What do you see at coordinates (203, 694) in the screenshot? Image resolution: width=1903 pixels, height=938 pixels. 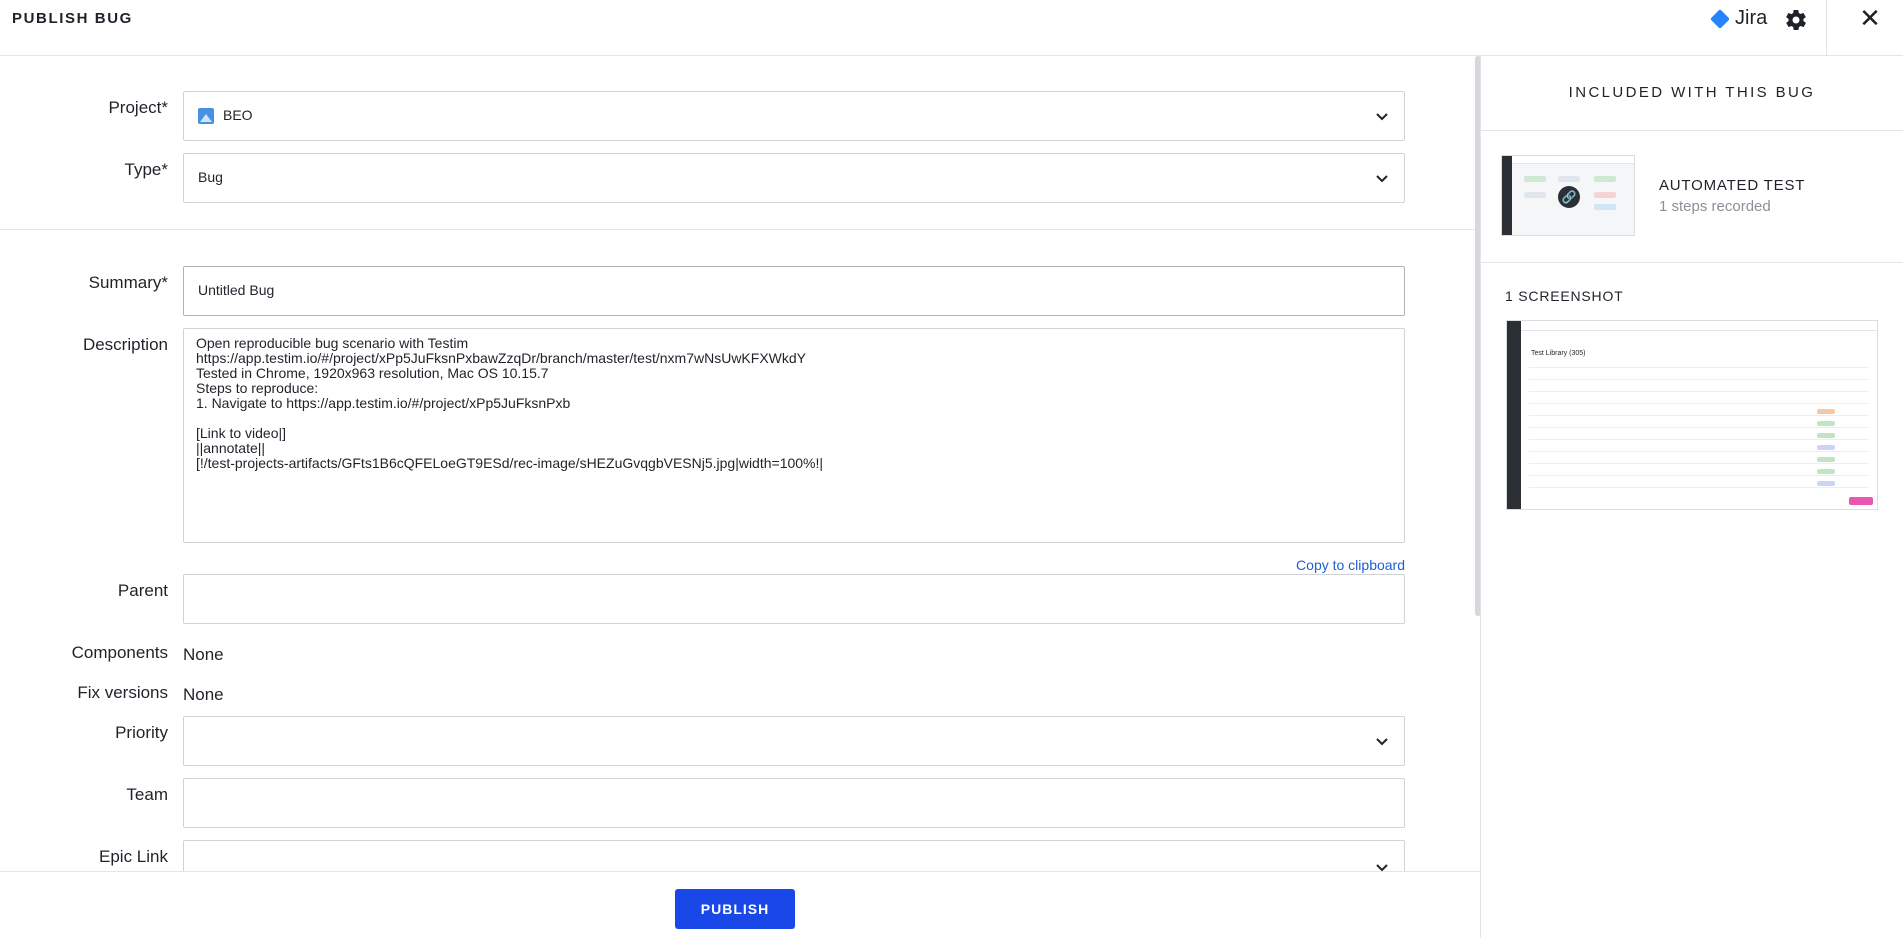 I see `fix-versions-value: None` at bounding box center [203, 694].